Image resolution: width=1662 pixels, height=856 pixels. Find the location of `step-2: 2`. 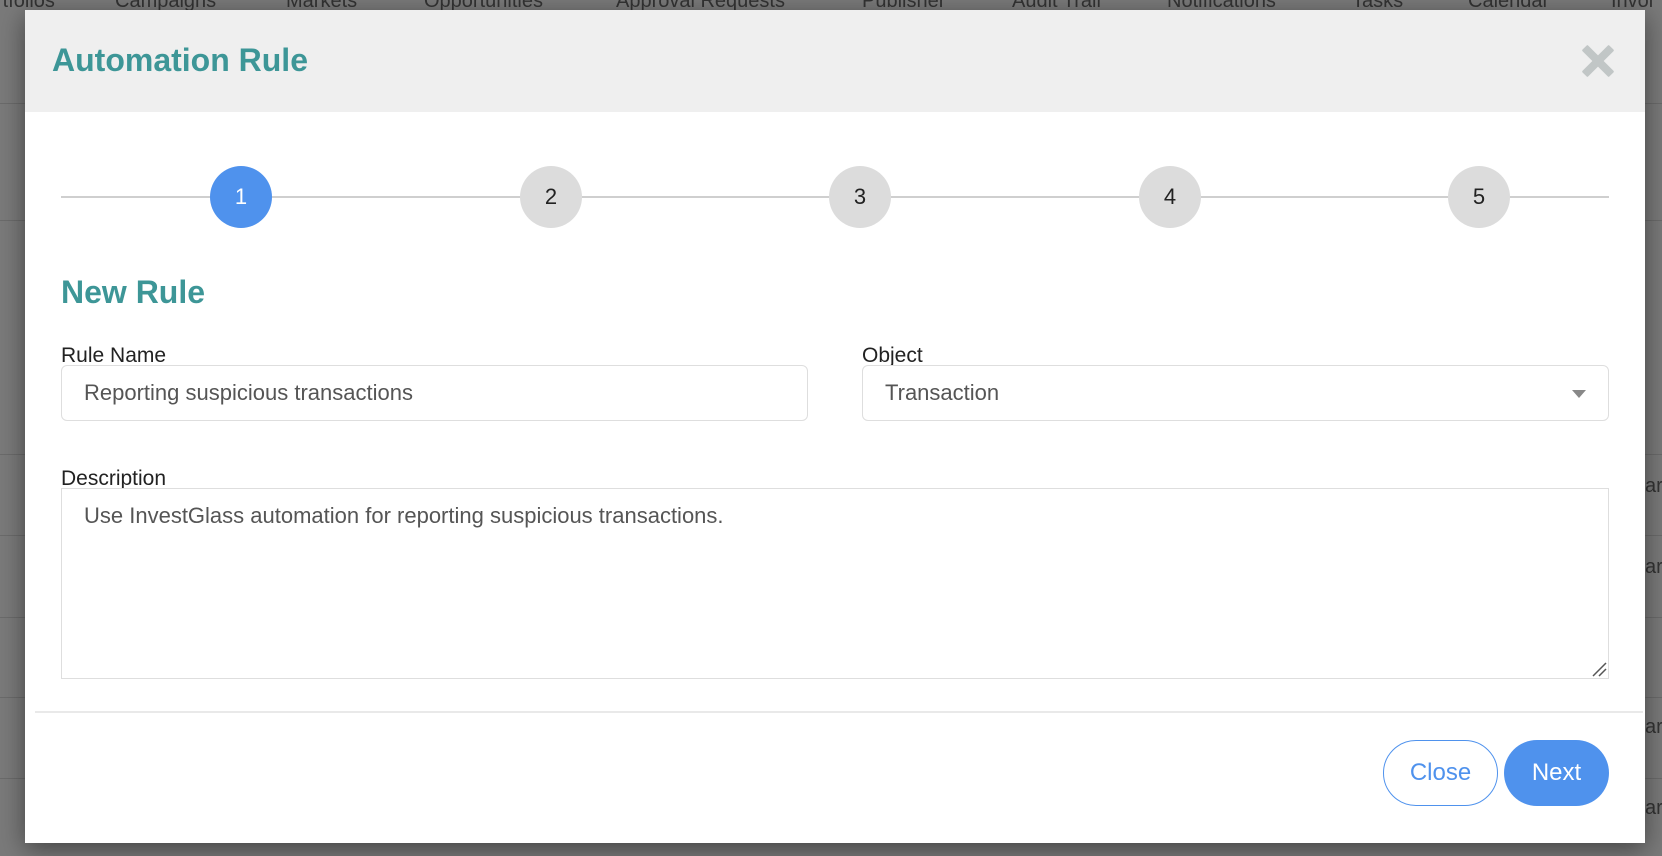

step-2: 2 is located at coordinates (551, 197).